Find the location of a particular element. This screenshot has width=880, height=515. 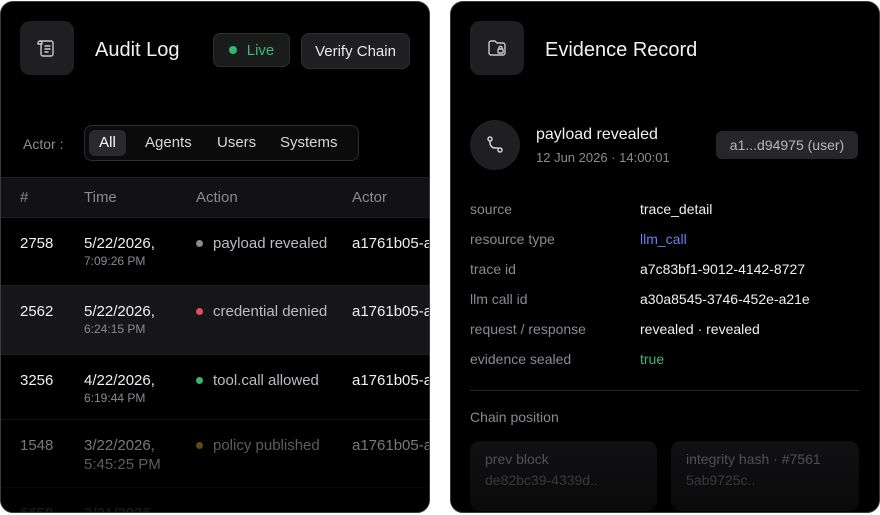

field-key-source: source is located at coordinates (491, 209).